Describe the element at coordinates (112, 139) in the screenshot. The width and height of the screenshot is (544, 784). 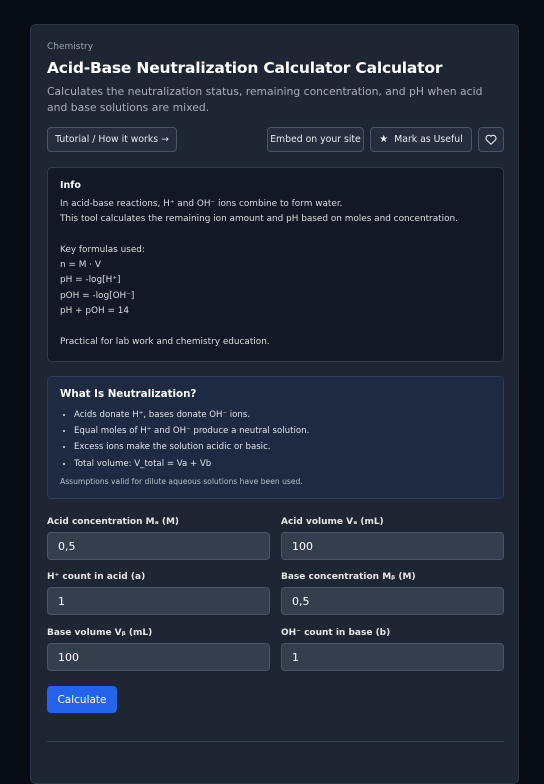
I see `tutorial-button: Tutorial / How it works →` at that location.